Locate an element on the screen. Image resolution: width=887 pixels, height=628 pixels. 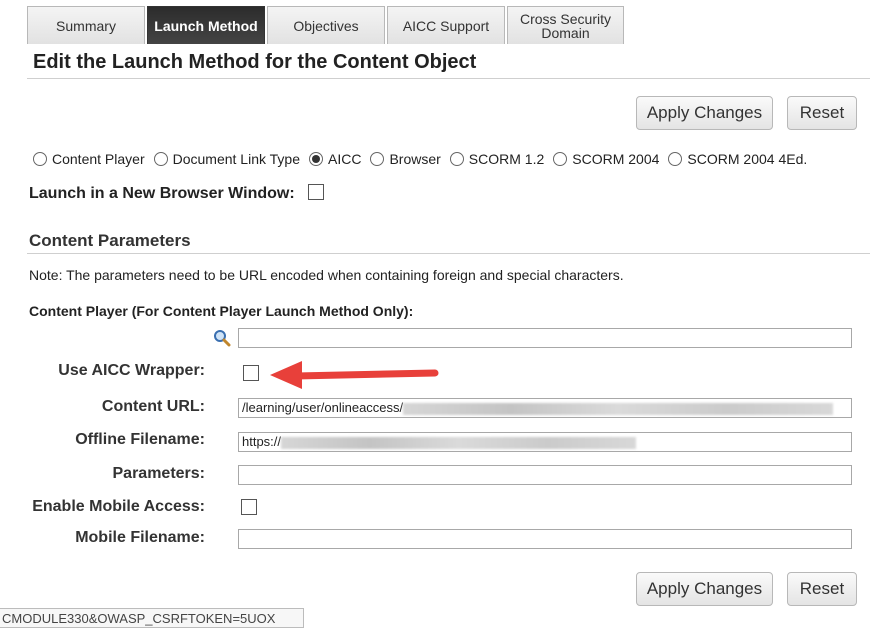
radio-scorm-2004-4ed: SCORM 2004 4Ed. is located at coordinates (737, 159).